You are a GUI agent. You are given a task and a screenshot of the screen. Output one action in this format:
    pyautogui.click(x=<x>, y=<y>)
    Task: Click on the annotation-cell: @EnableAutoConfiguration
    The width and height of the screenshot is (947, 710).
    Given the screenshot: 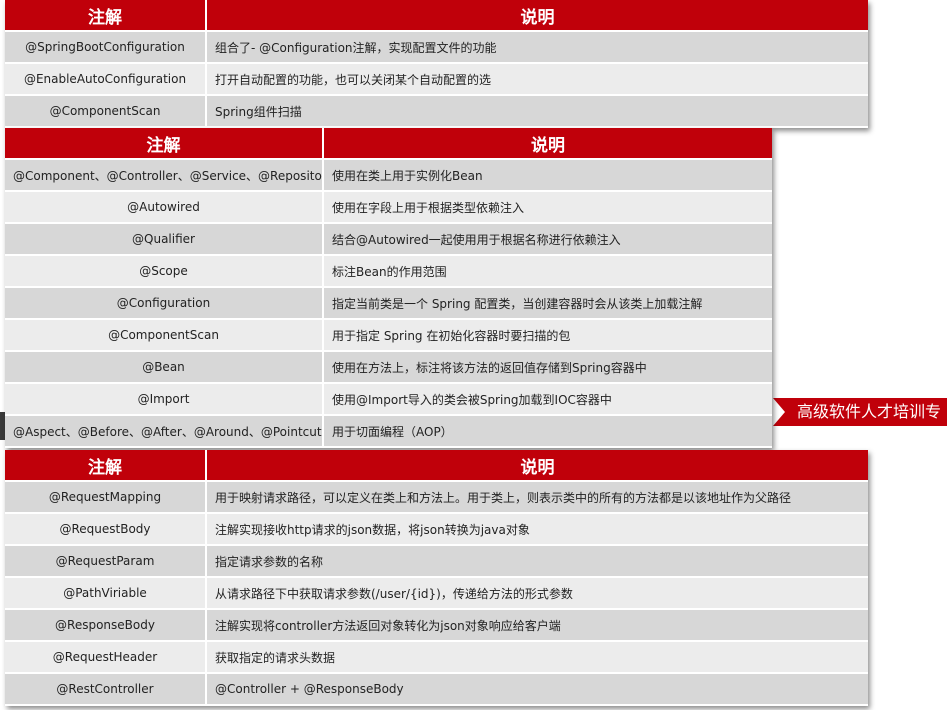 What is the action you would take?
    pyautogui.click(x=106, y=79)
    